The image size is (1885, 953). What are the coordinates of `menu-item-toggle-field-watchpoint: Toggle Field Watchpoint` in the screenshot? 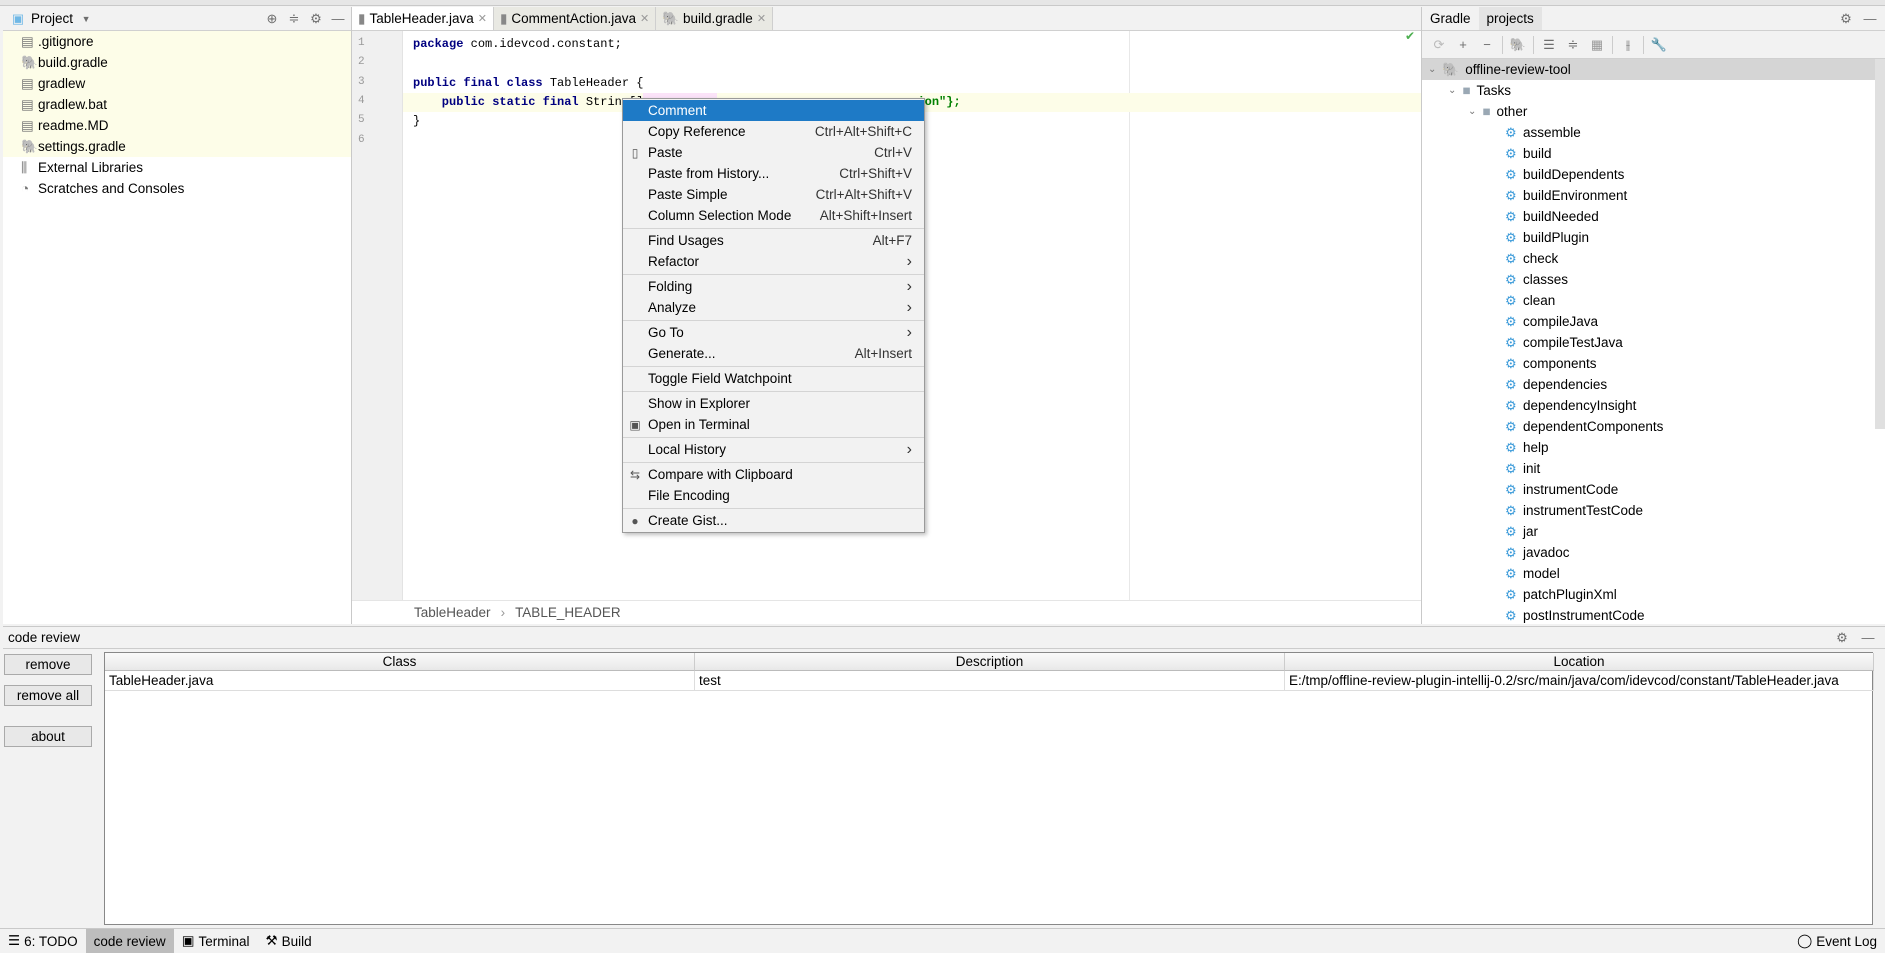 It's located at (773, 378).